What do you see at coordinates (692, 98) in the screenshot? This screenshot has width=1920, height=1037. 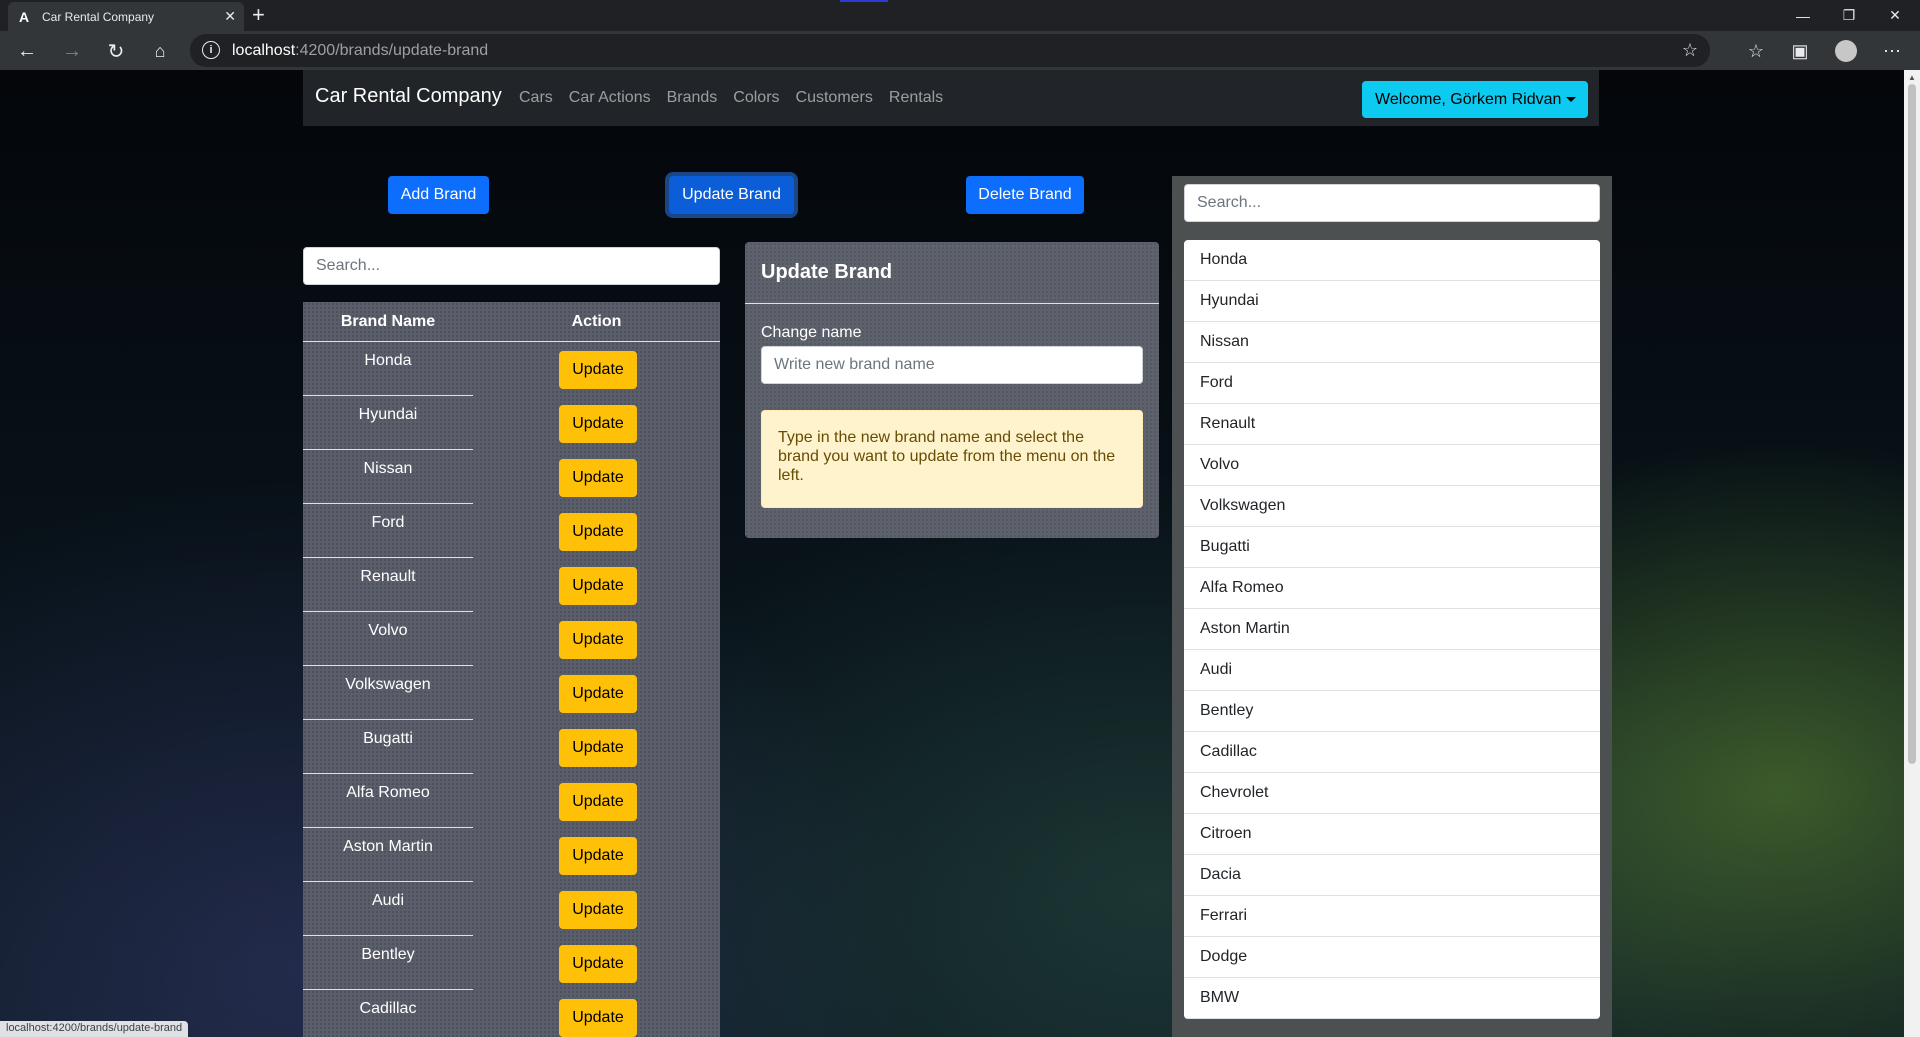 I see `nav-link-brands: Brands` at bounding box center [692, 98].